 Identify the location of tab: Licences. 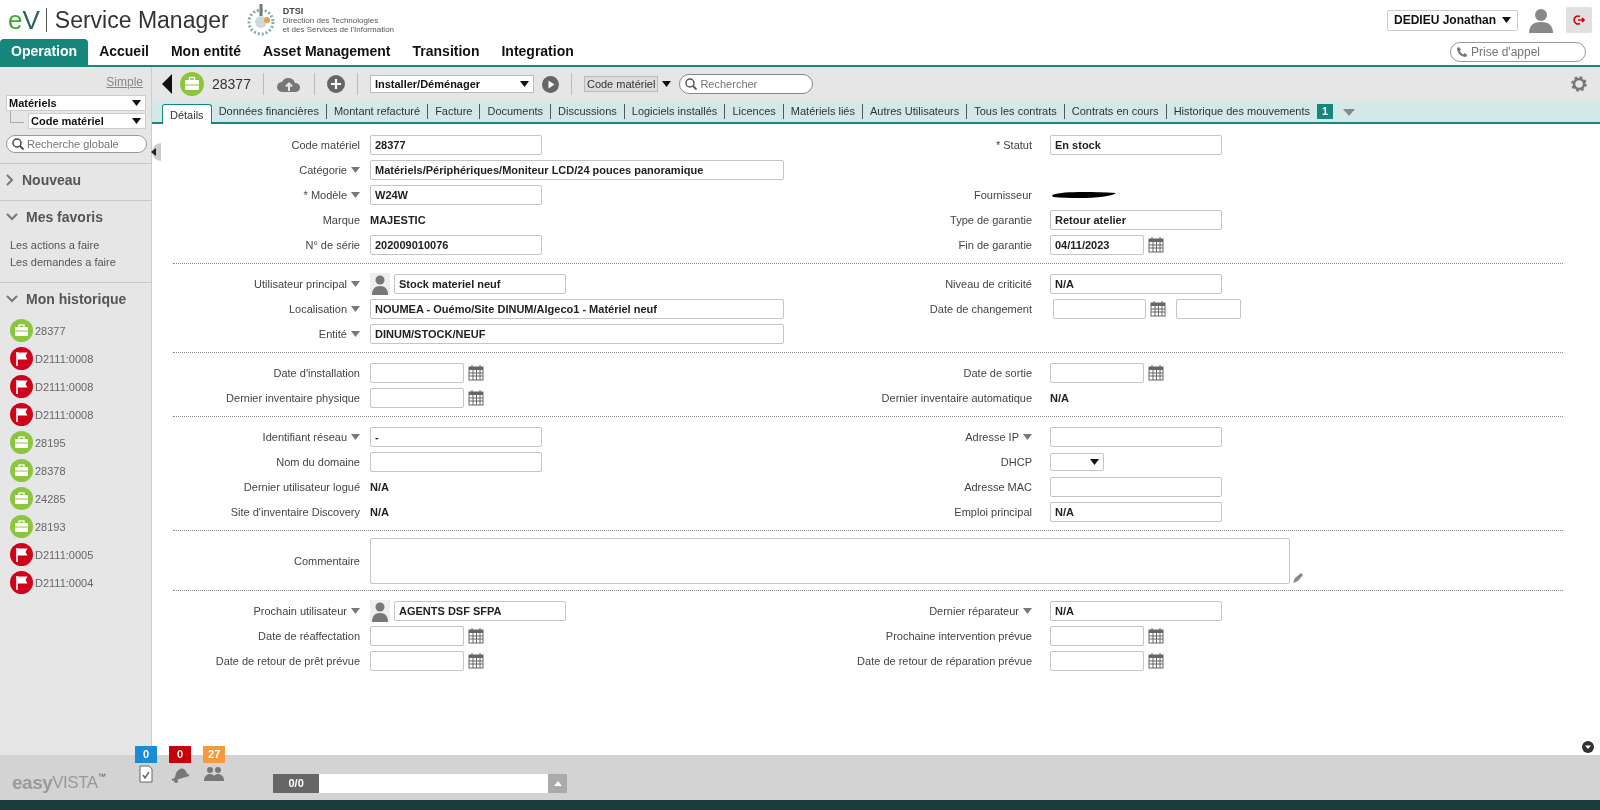
(753, 111).